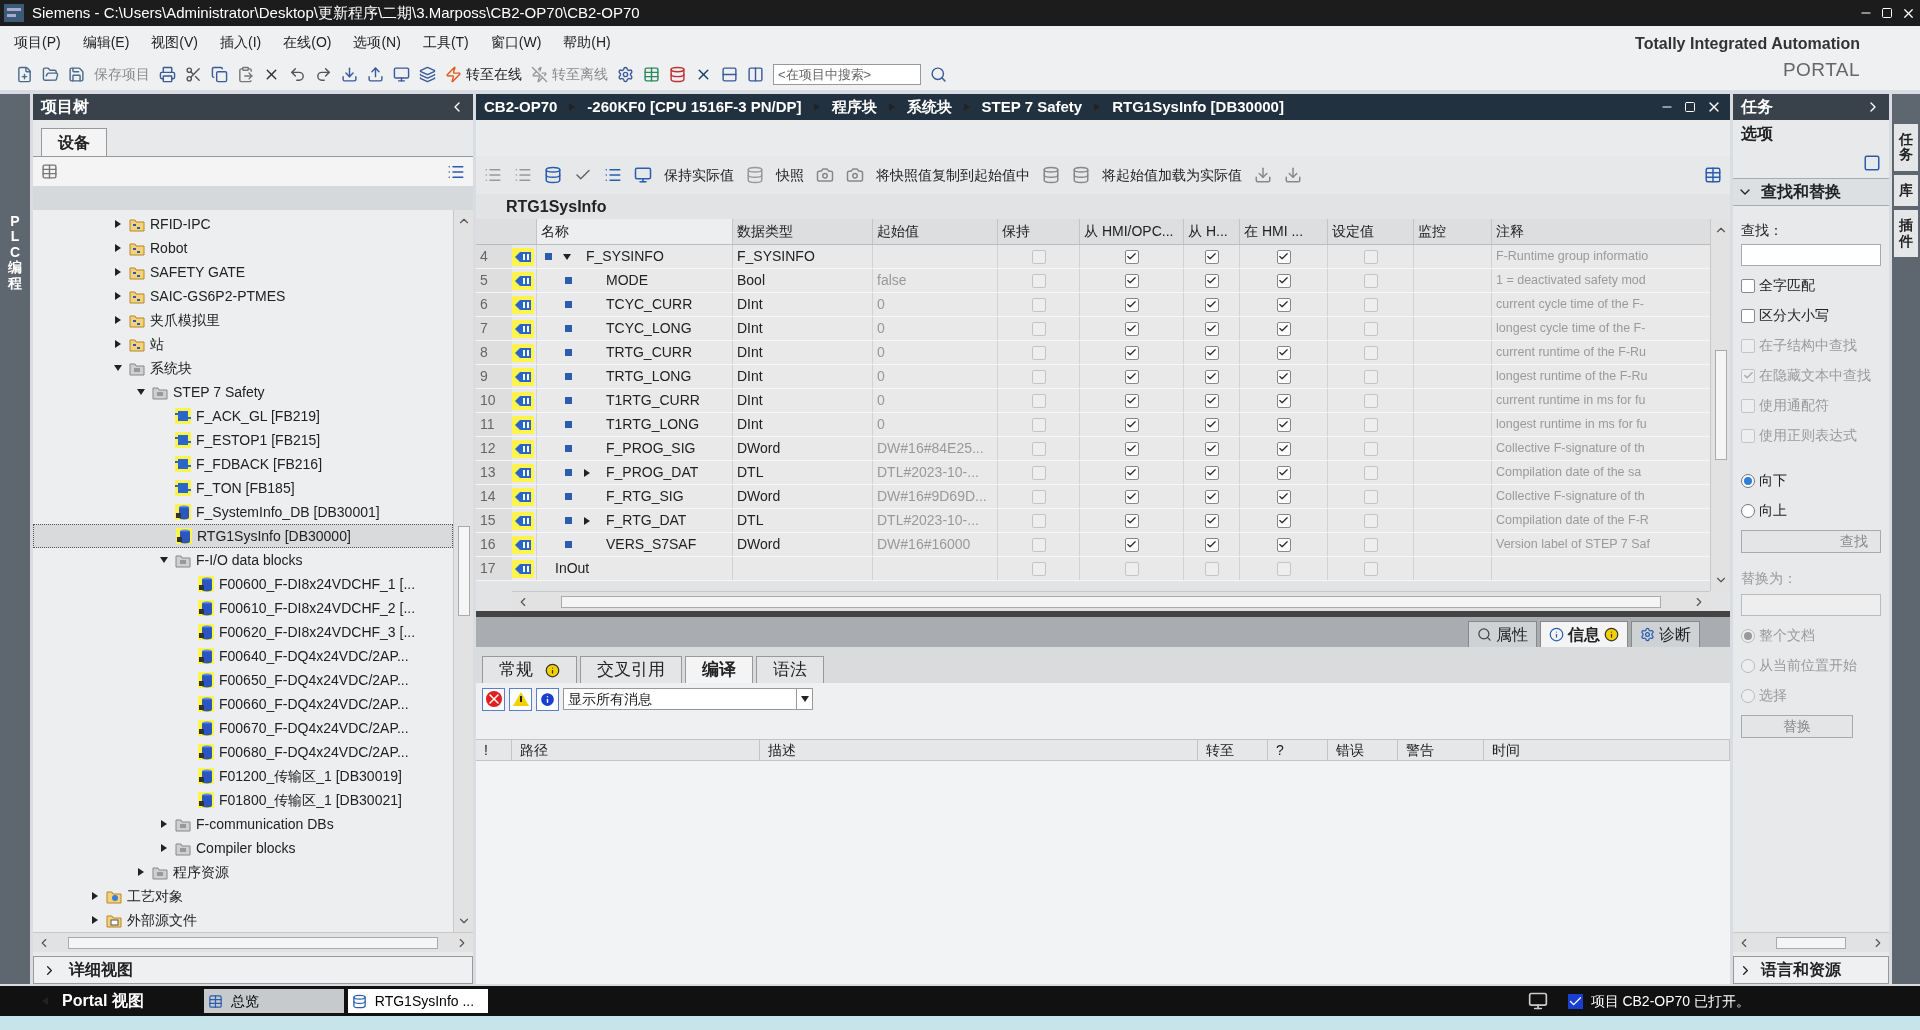 Image resolution: width=1920 pixels, height=1030 pixels. What do you see at coordinates (521, 107) in the screenshot?
I see `breadcrumb-item: CB2-OP70` at bounding box center [521, 107].